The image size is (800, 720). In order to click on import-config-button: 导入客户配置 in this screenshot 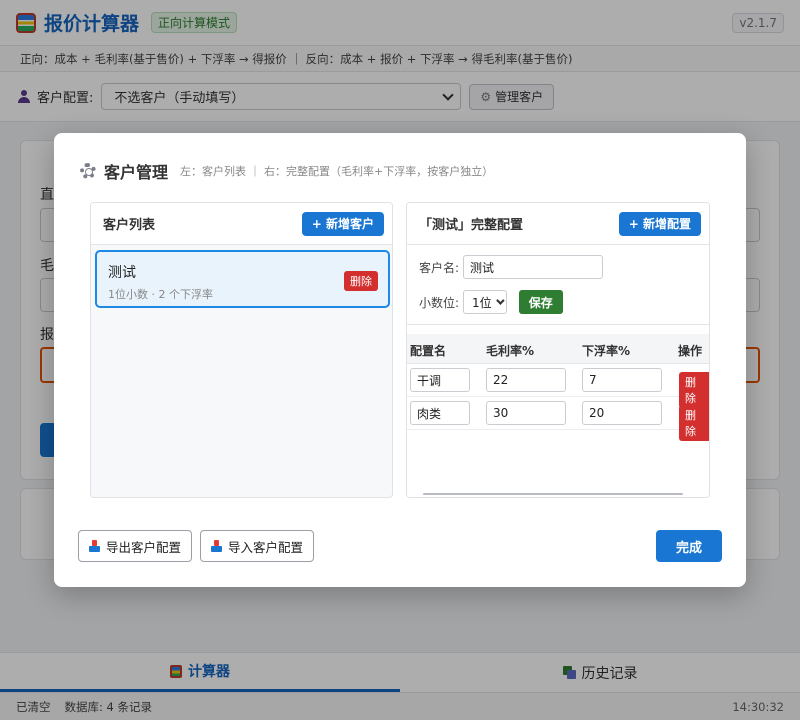, I will do `click(257, 546)`.